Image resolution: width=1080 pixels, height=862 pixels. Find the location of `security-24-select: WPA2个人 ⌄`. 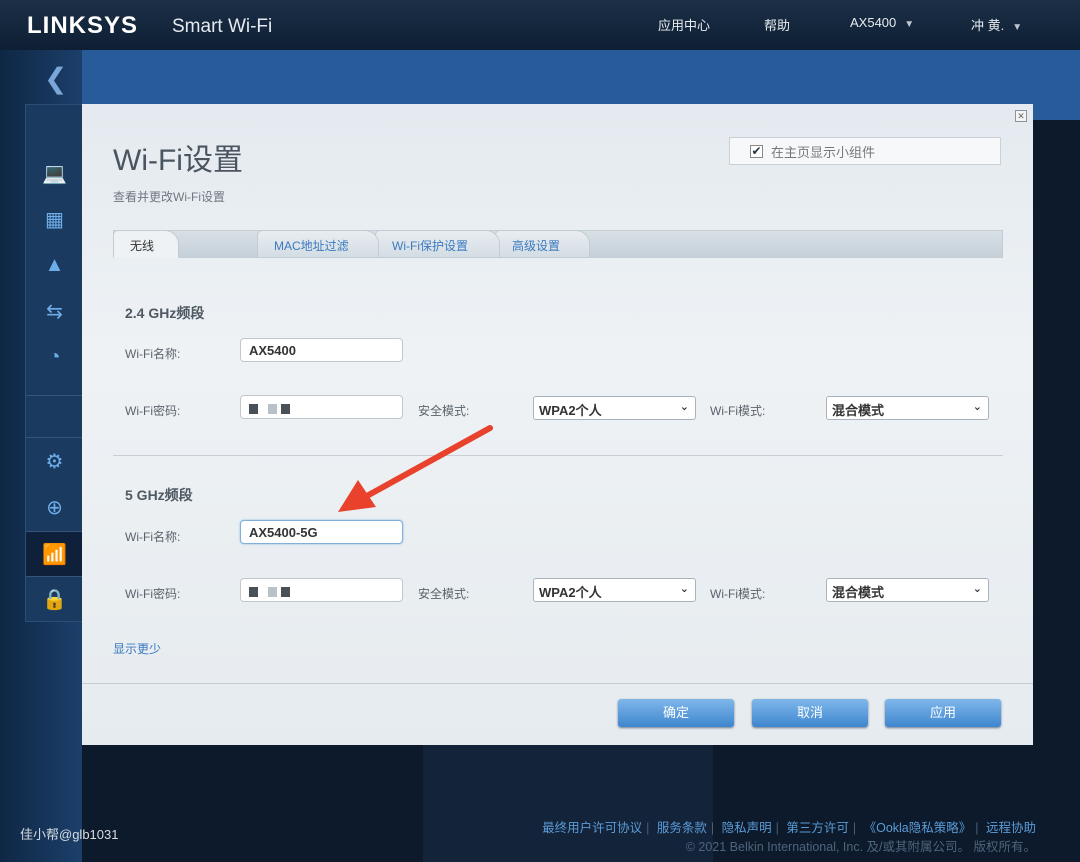

security-24-select: WPA2个人 ⌄ is located at coordinates (614, 408).